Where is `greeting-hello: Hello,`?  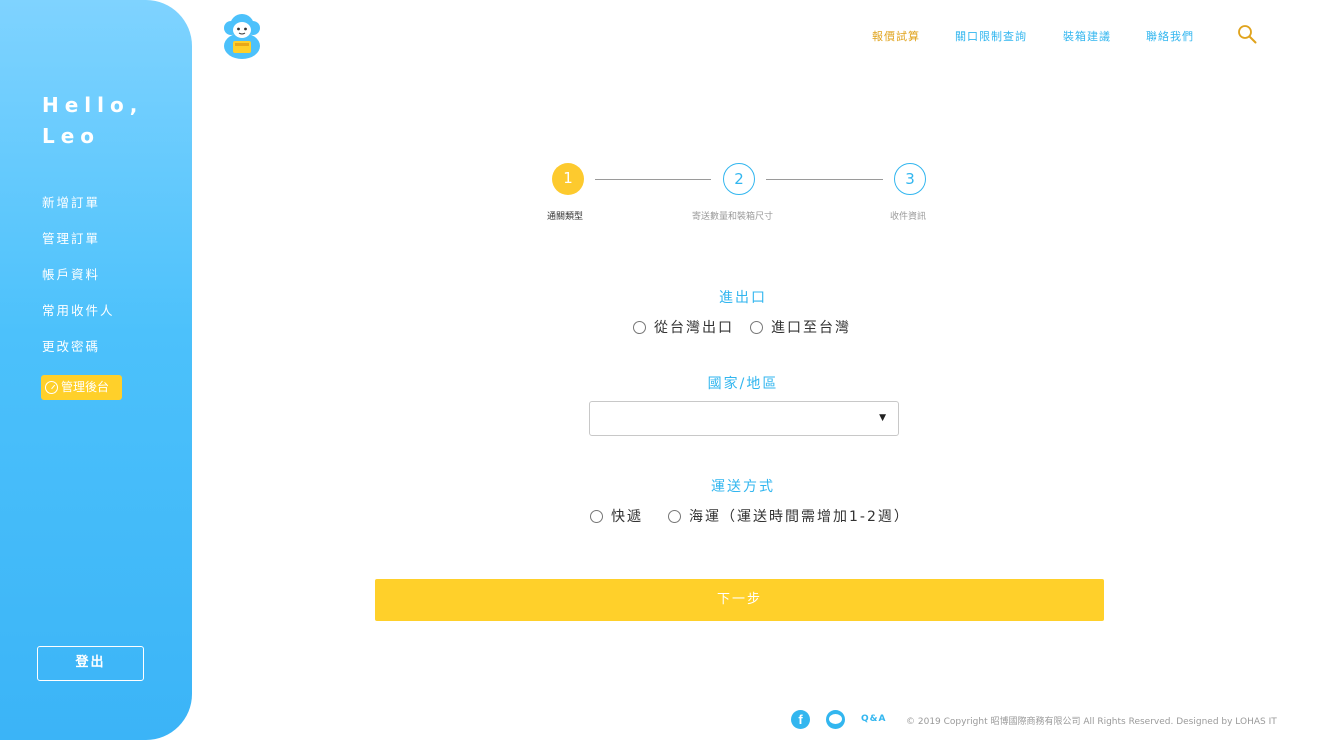
greeting-hello: Hello, is located at coordinates (93, 105).